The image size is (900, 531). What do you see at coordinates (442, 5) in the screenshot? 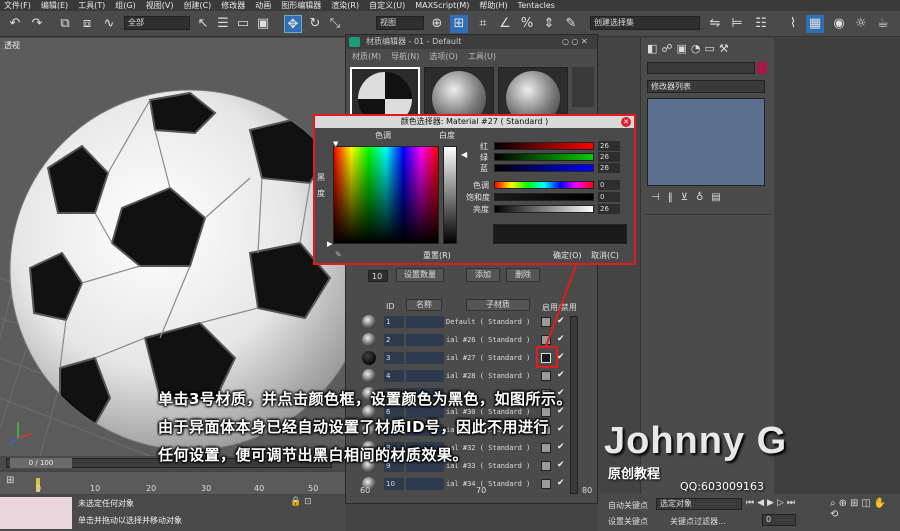
I see `menu-maxscript: MAXScript(M)` at bounding box center [442, 5].